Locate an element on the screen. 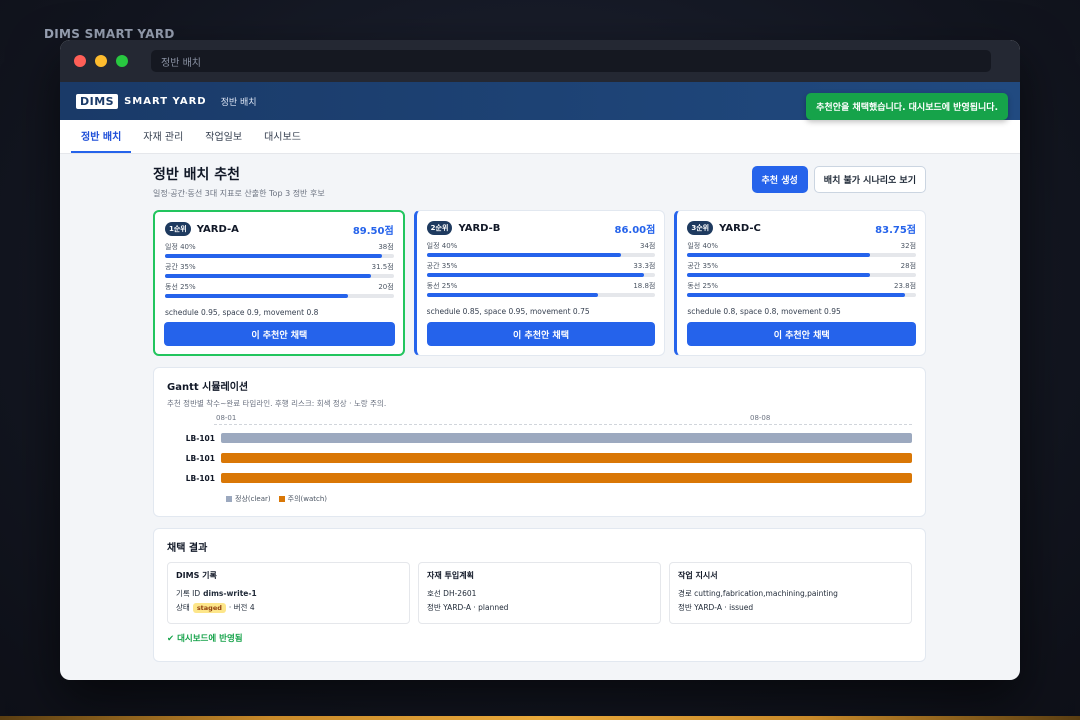 This screenshot has width=1080, height=720. adopt-button-1: 이 추천안 채택 is located at coordinates (279, 334).